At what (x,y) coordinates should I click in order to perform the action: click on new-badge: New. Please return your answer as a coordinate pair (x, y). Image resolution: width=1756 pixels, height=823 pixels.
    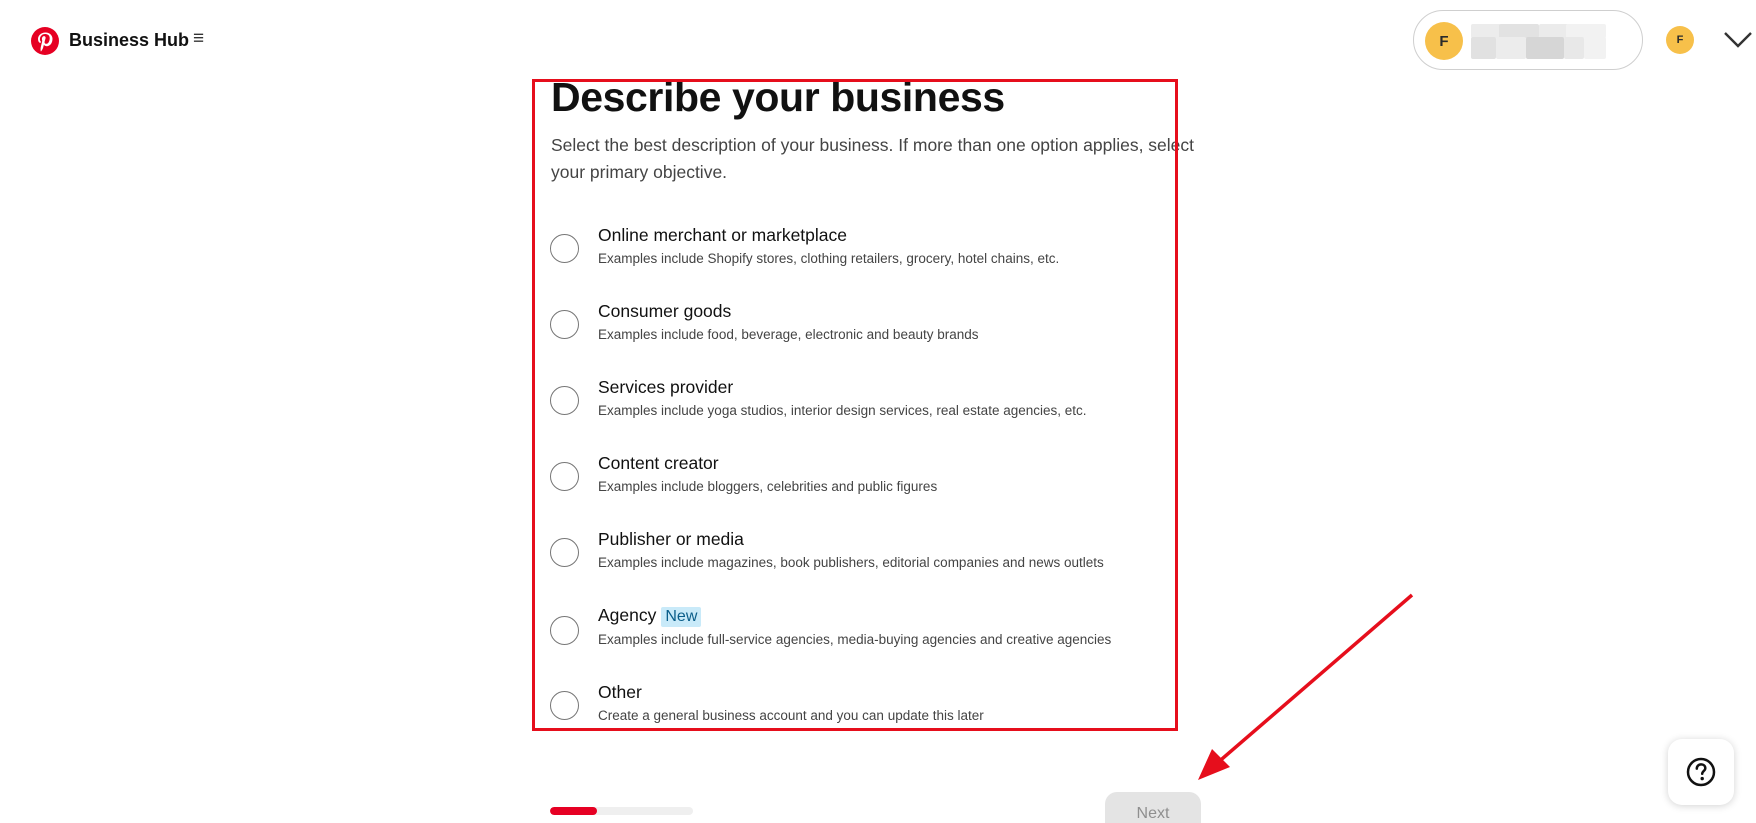
    Looking at the image, I should click on (681, 617).